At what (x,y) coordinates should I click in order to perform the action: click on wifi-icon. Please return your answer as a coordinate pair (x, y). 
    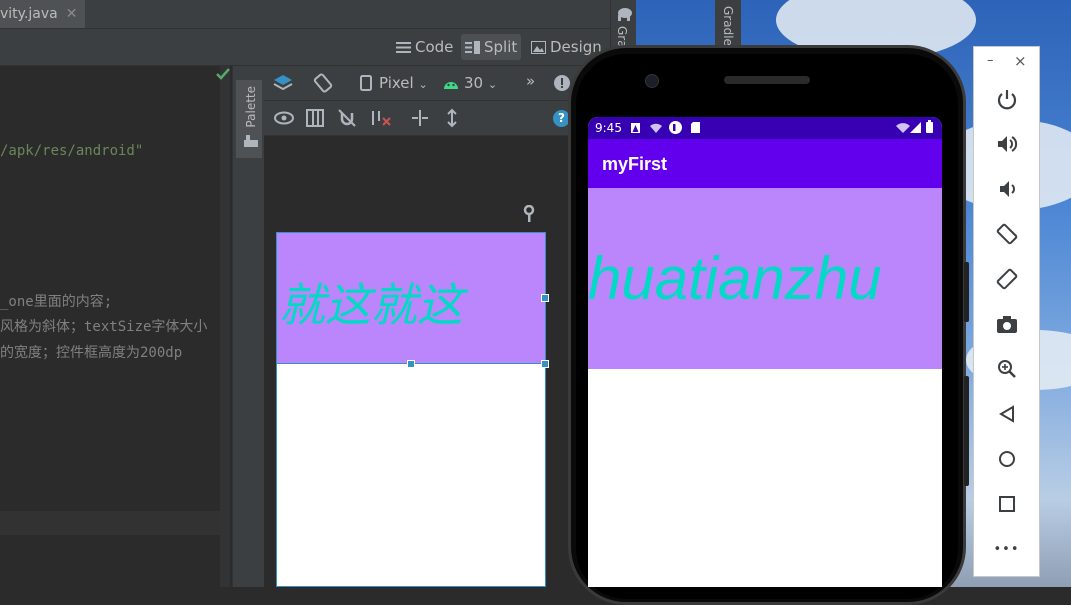
    Looking at the image, I should click on (903, 128).